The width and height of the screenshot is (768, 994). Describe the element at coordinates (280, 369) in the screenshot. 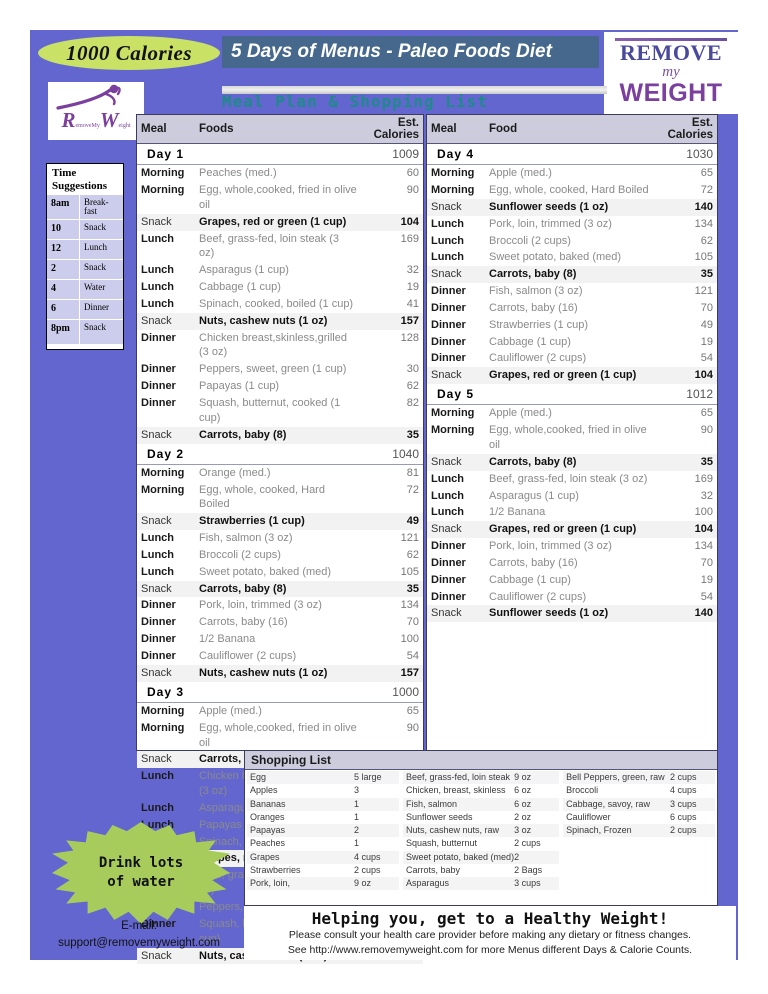

I see `menu-row: Dinner Peppers, sweet, green (1 cup) 30` at that location.